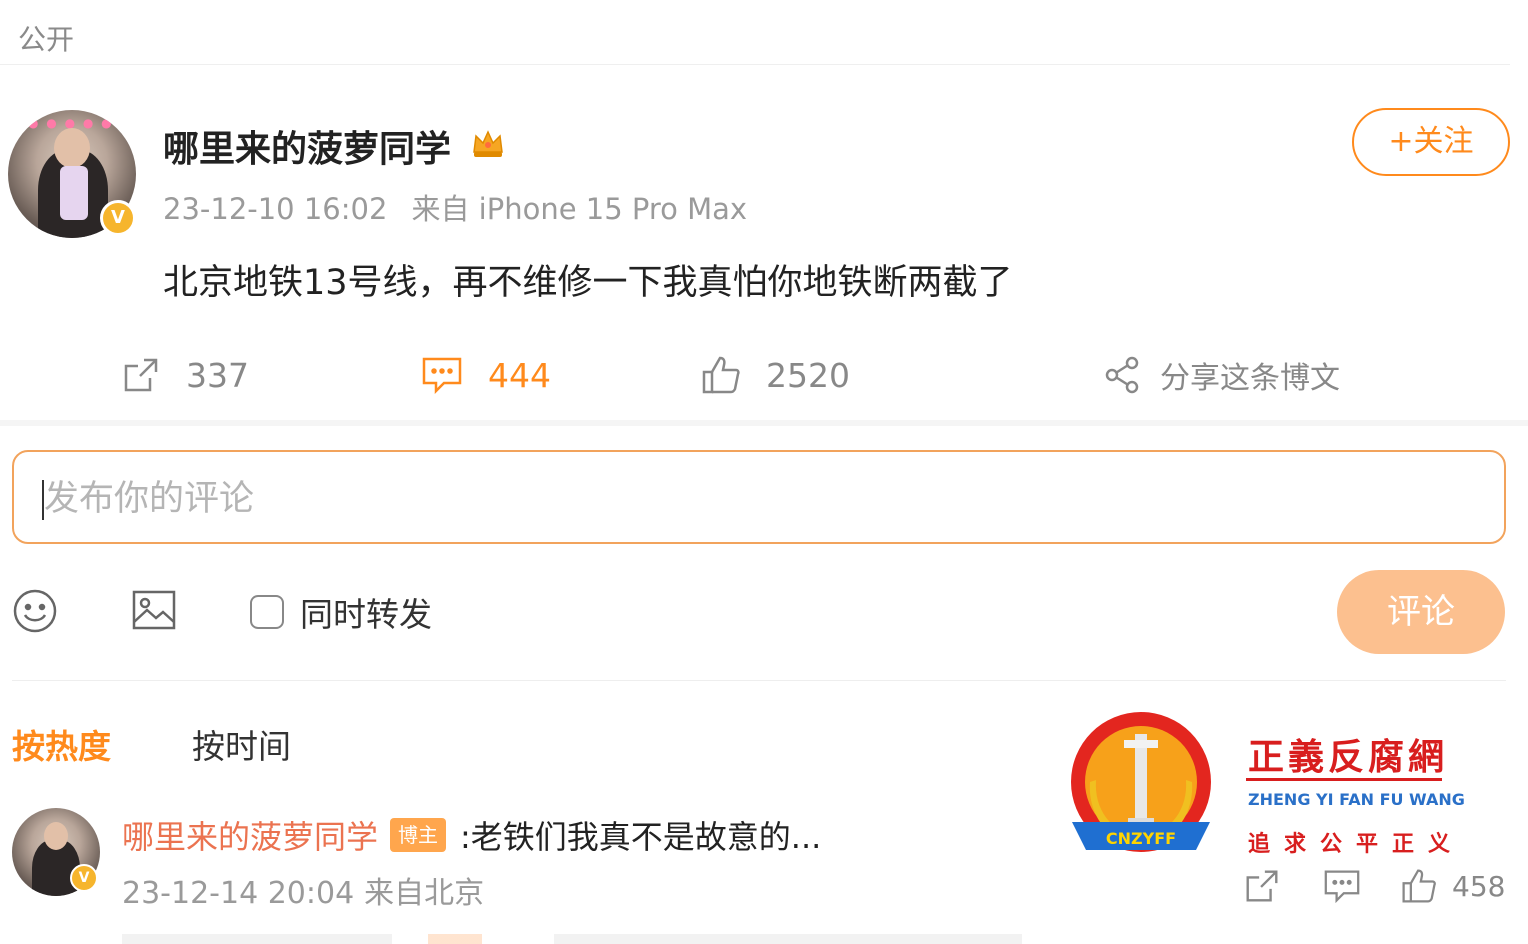 Image resolution: width=1528 pixels, height=944 pixels. I want to click on post-meta: 23-12-10 16:02 来自 iPhone 15 Pro Max, so click(467, 207).